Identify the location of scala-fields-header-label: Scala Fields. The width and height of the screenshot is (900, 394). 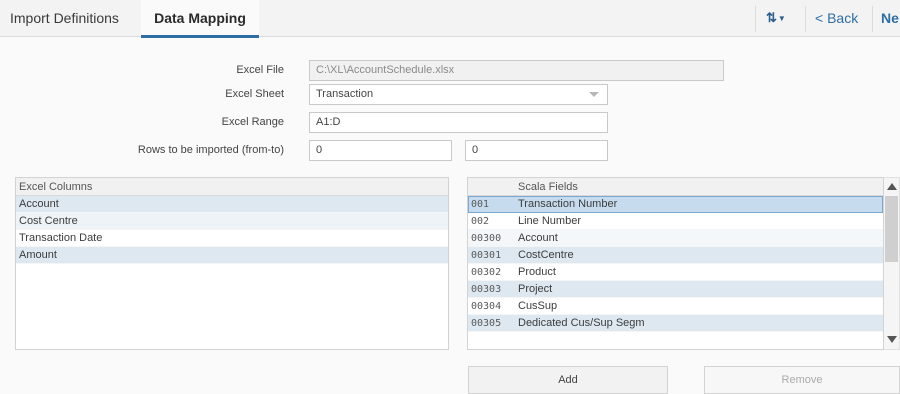
(548, 187).